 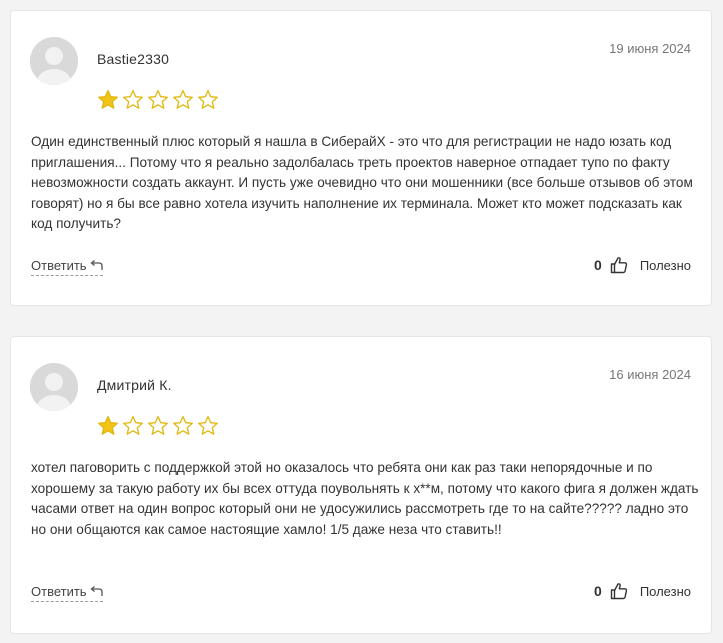 I want to click on review-date: 19 июня 2024, so click(x=650, y=48).